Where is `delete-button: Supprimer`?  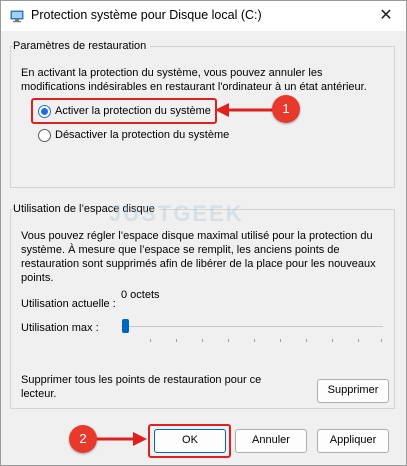
delete-button: Supprimer is located at coordinates (353, 391).